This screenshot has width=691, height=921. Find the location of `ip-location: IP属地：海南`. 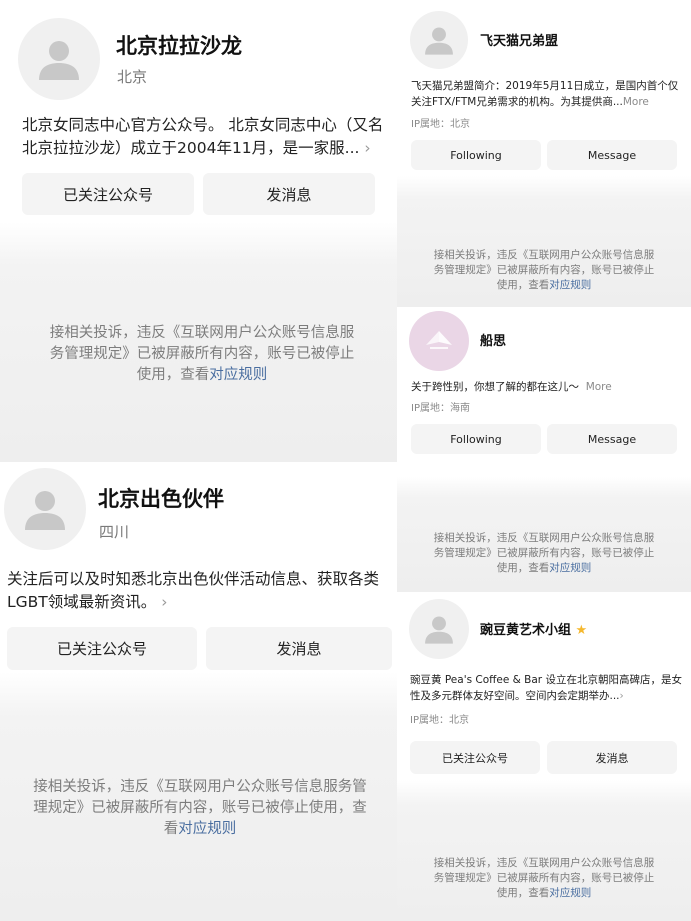

ip-location: IP属地：海南 is located at coordinates (440, 408).